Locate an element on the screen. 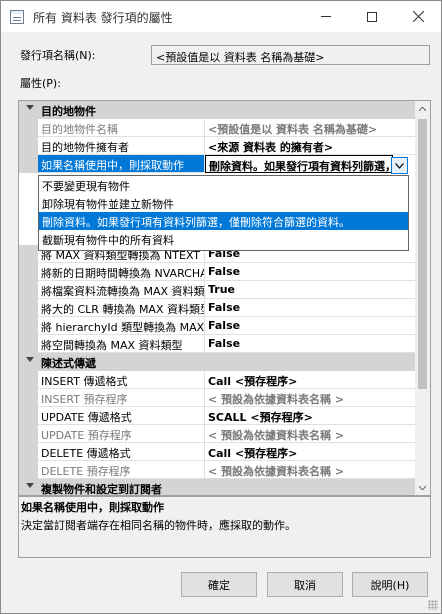  property-row: 目的地物件名稱 <預設值是以 資料表 名稱為基礎> is located at coordinates (217, 128).